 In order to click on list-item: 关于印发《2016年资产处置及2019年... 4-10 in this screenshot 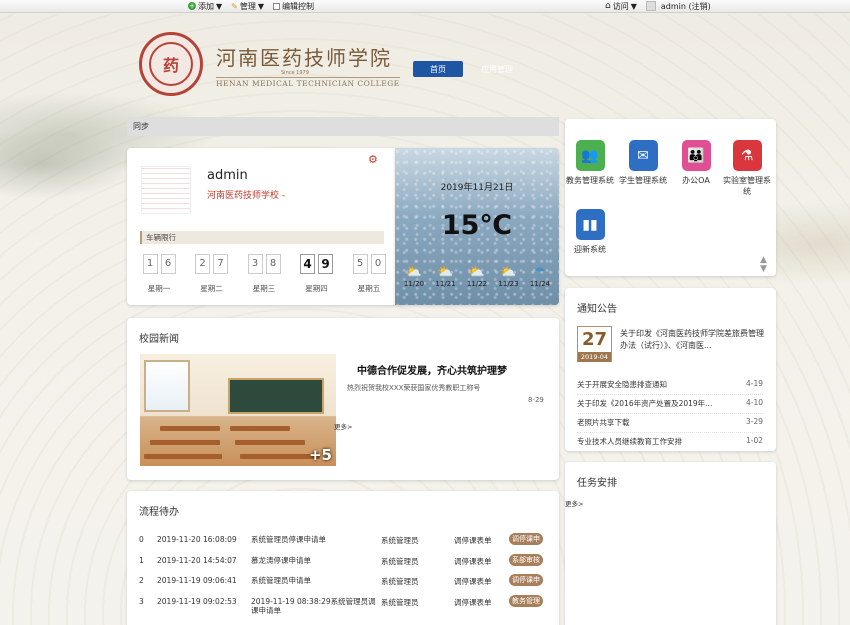, I will do `click(670, 404)`.